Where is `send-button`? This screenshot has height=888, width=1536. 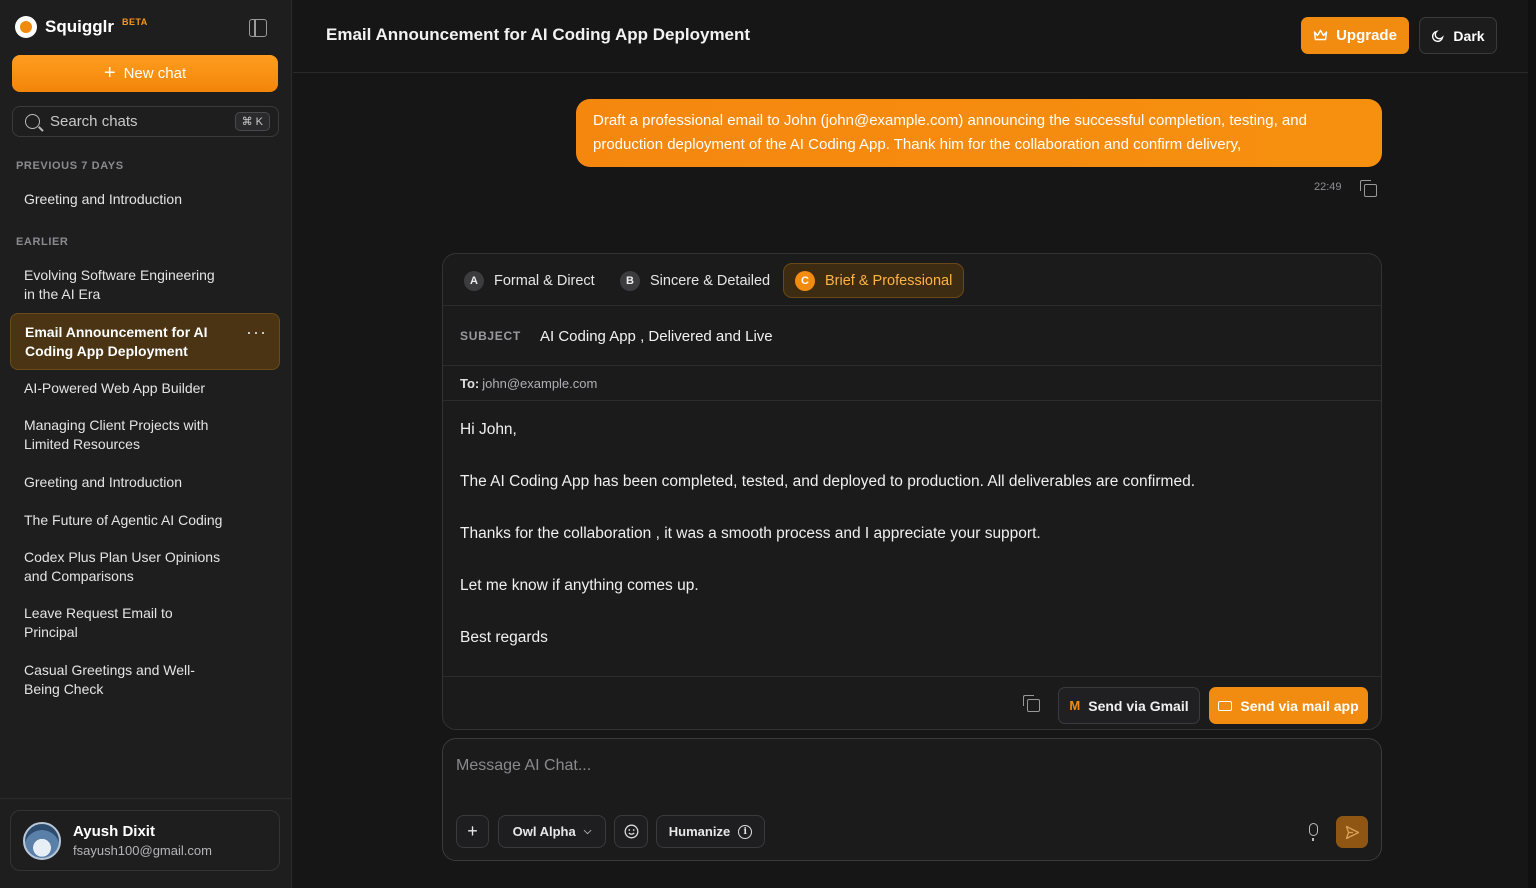
send-button is located at coordinates (1352, 832).